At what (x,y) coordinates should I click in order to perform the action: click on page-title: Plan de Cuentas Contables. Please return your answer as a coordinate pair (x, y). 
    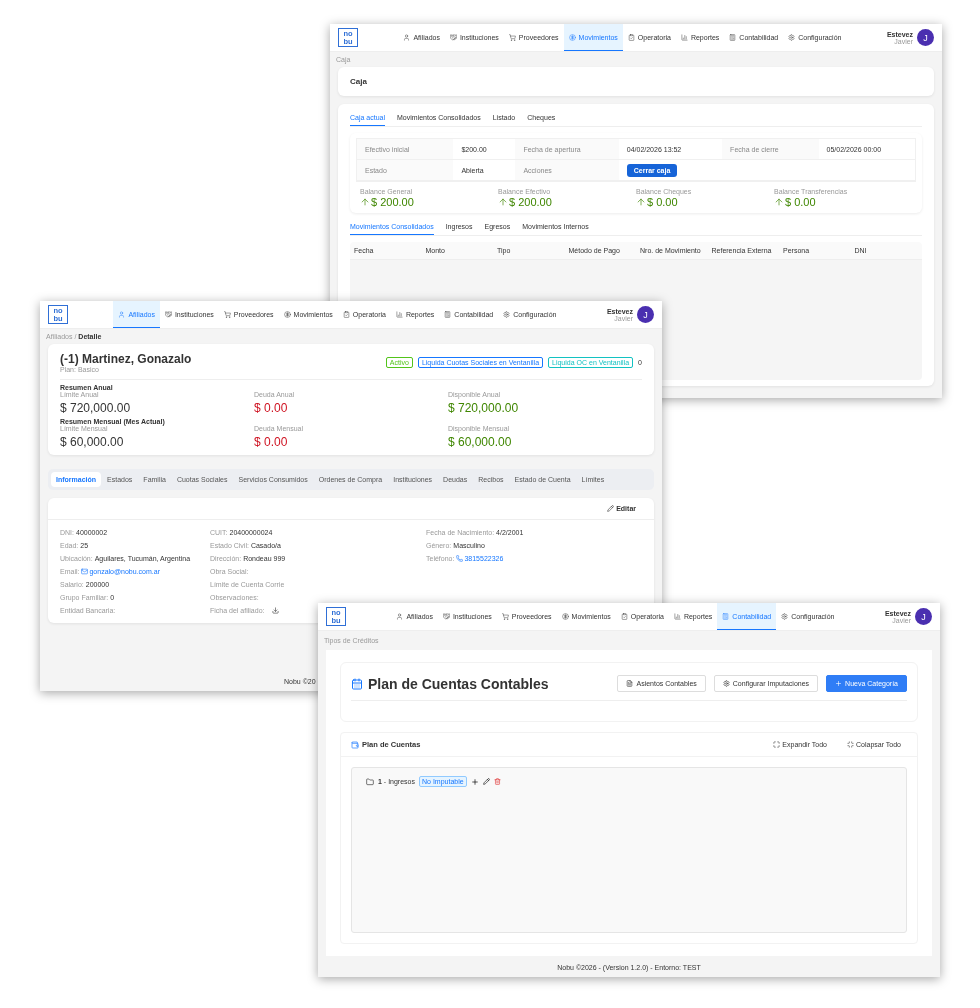
    Looking at the image, I should click on (458, 683).